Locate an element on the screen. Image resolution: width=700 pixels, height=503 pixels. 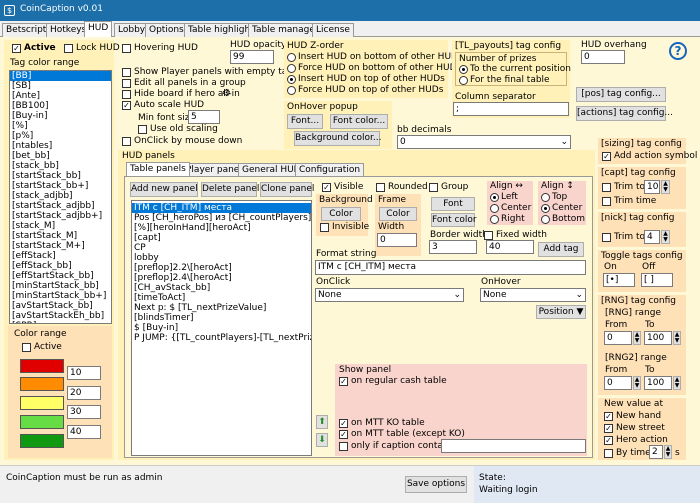
active-checkbox: ✓ is located at coordinates (16, 48).